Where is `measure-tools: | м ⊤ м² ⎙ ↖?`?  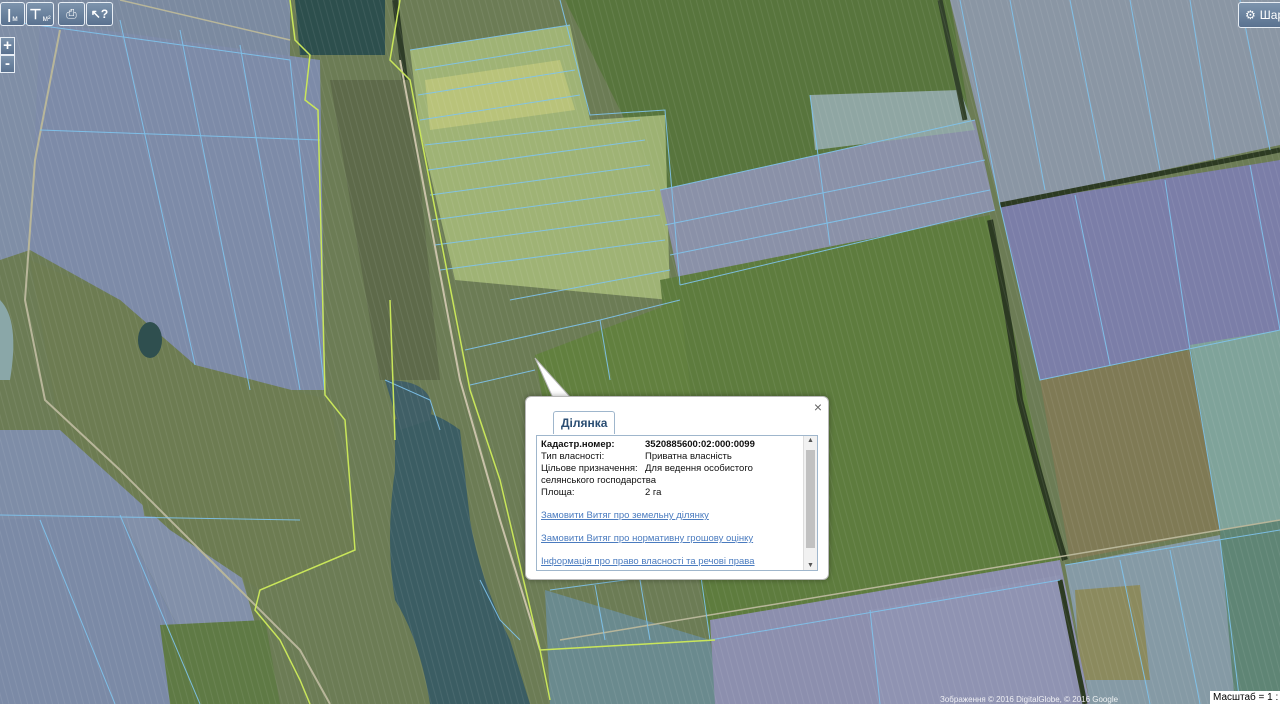 measure-tools: | м ⊤ м² ⎙ ↖? is located at coordinates (56, 15).